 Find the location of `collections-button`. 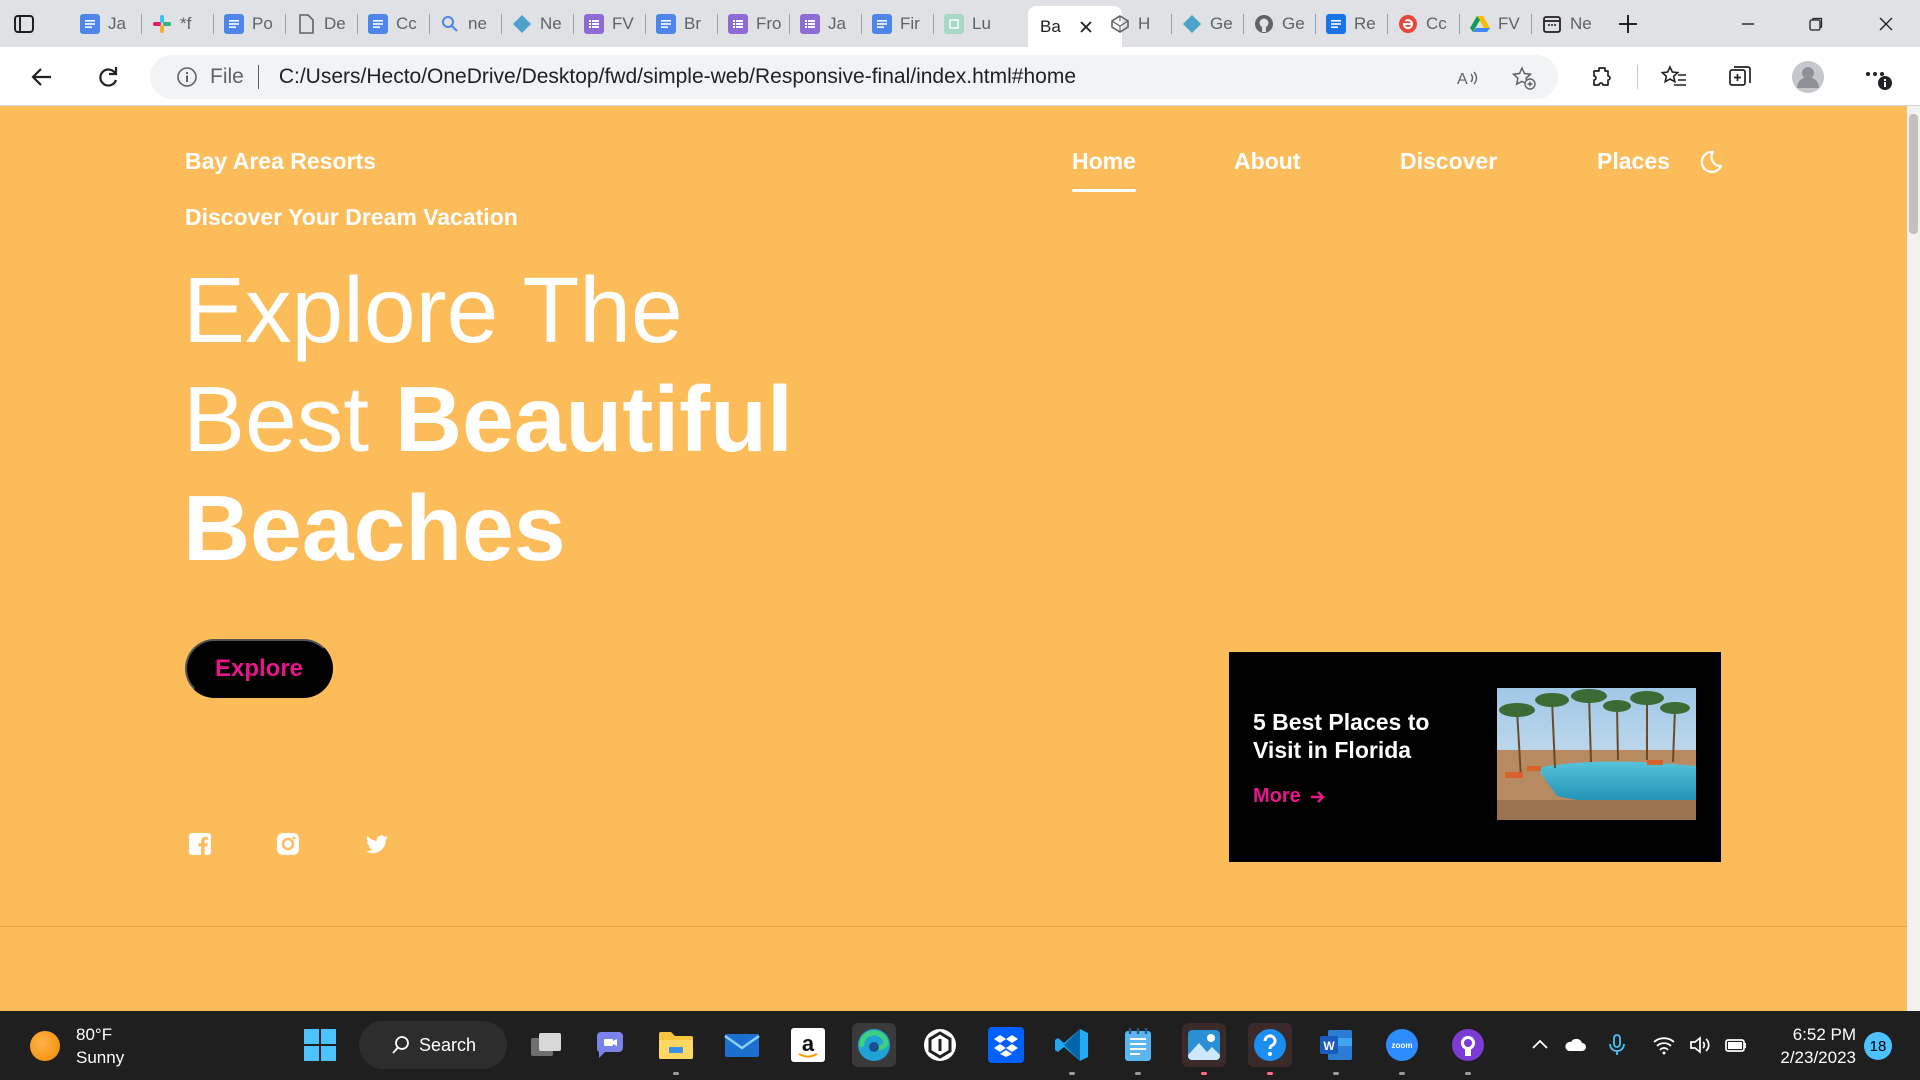

collections-button is located at coordinates (1740, 77).